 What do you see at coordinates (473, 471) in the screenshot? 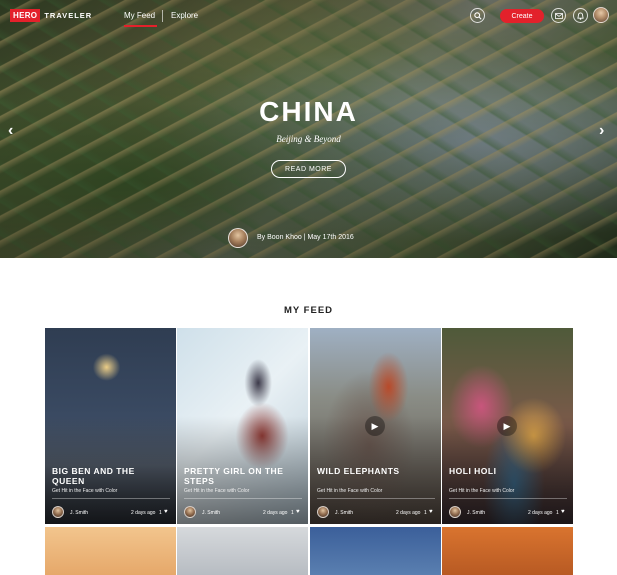
I see `card-title: HOLI HOLI` at bounding box center [473, 471].